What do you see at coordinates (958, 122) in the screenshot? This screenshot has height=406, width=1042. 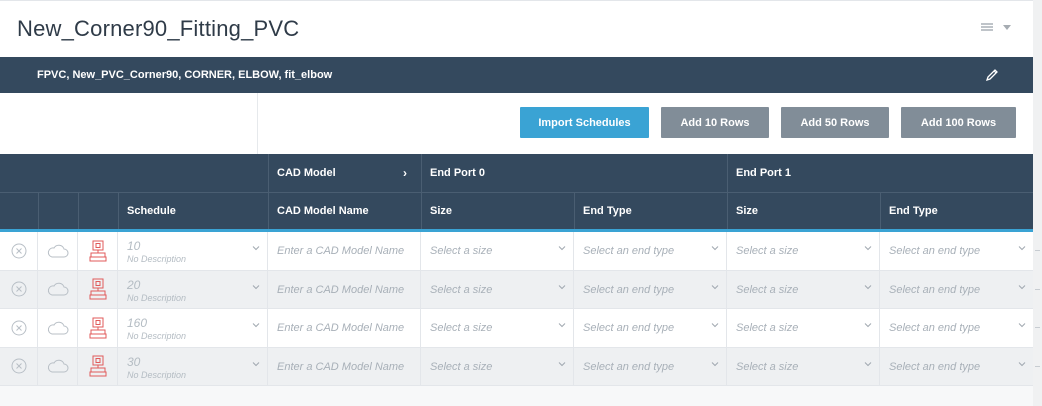 I see `add-100-rows-button: Add 100 Rows` at bounding box center [958, 122].